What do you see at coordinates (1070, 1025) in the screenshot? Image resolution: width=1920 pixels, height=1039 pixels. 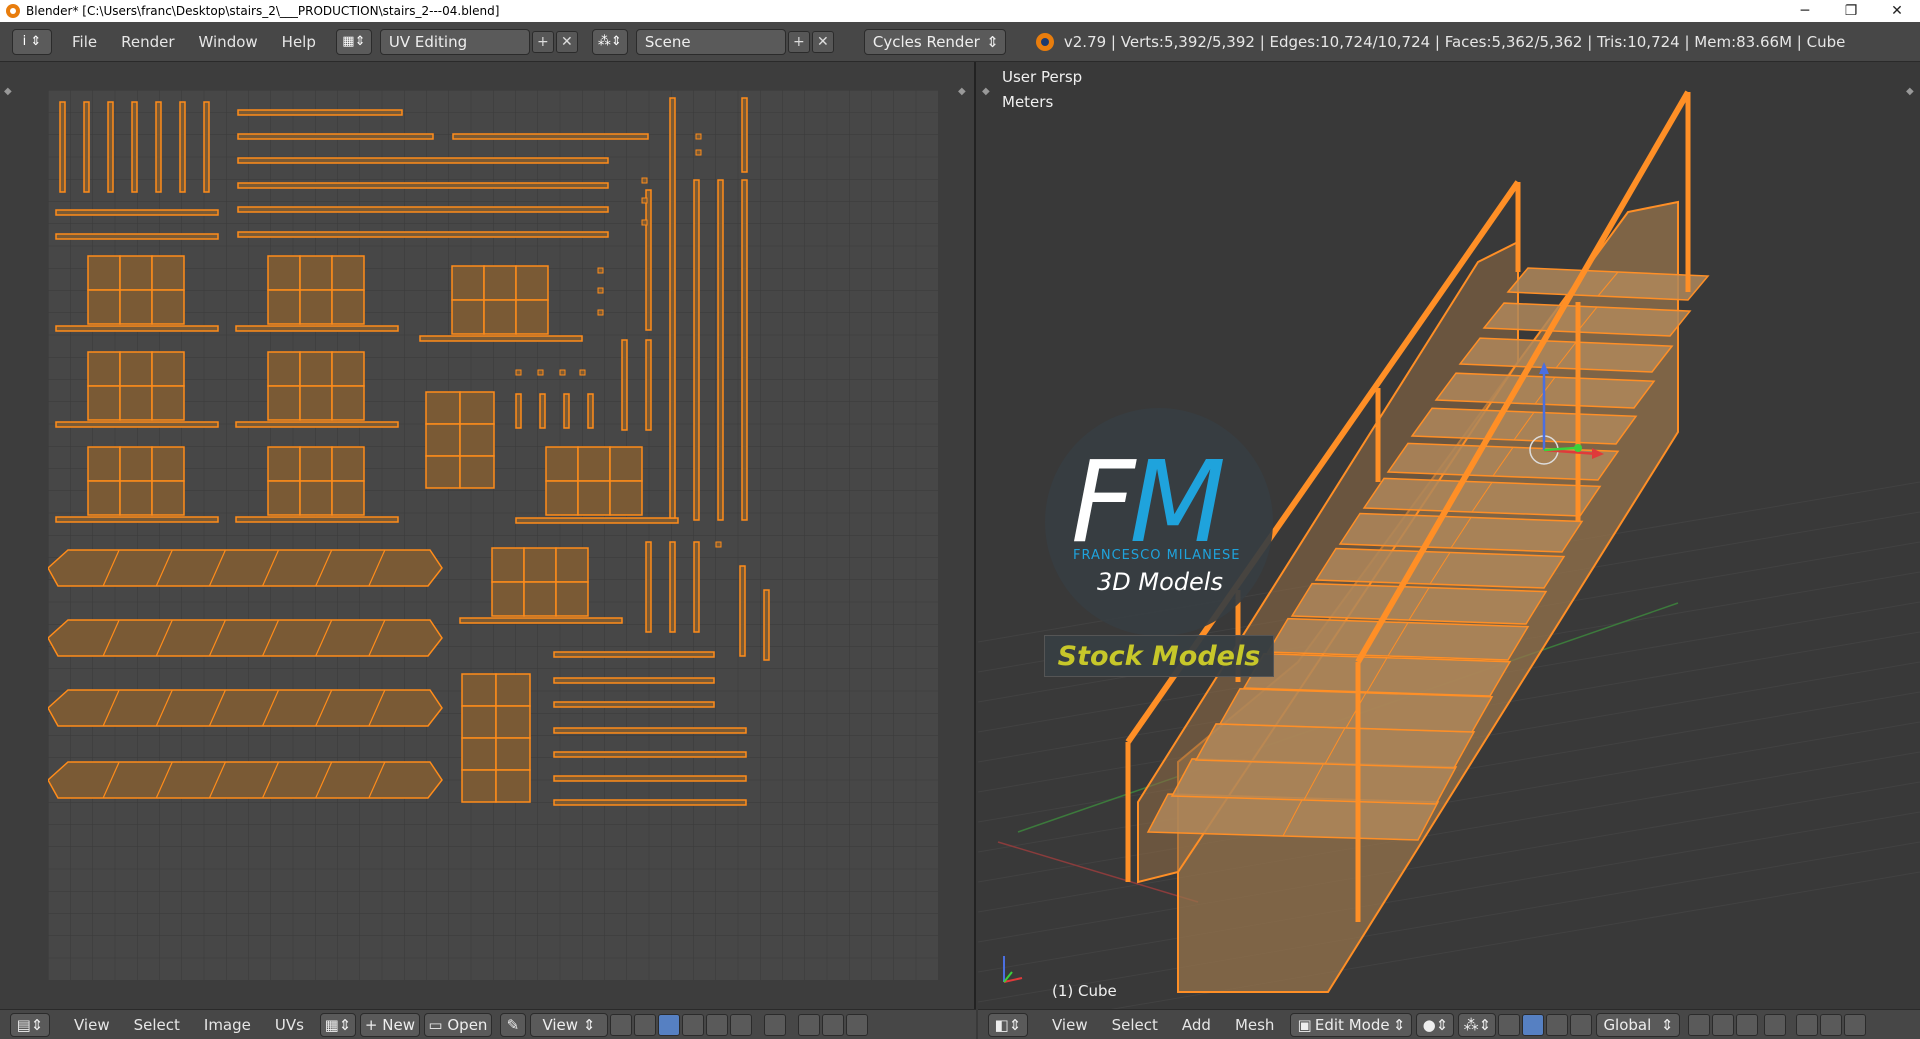 I see `vp-menu-view: View` at bounding box center [1070, 1025].